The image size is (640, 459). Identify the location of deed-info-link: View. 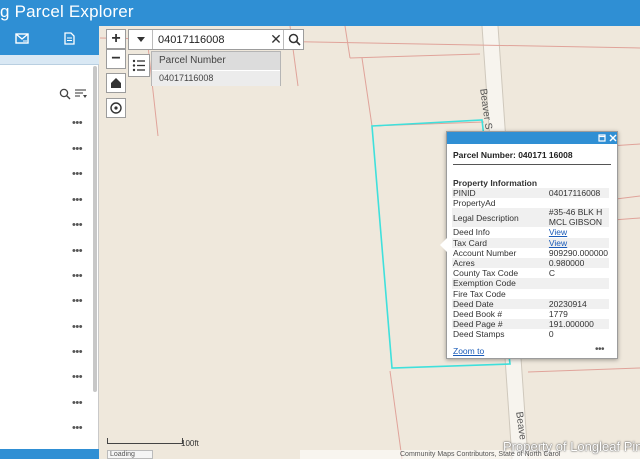
(558, 232).